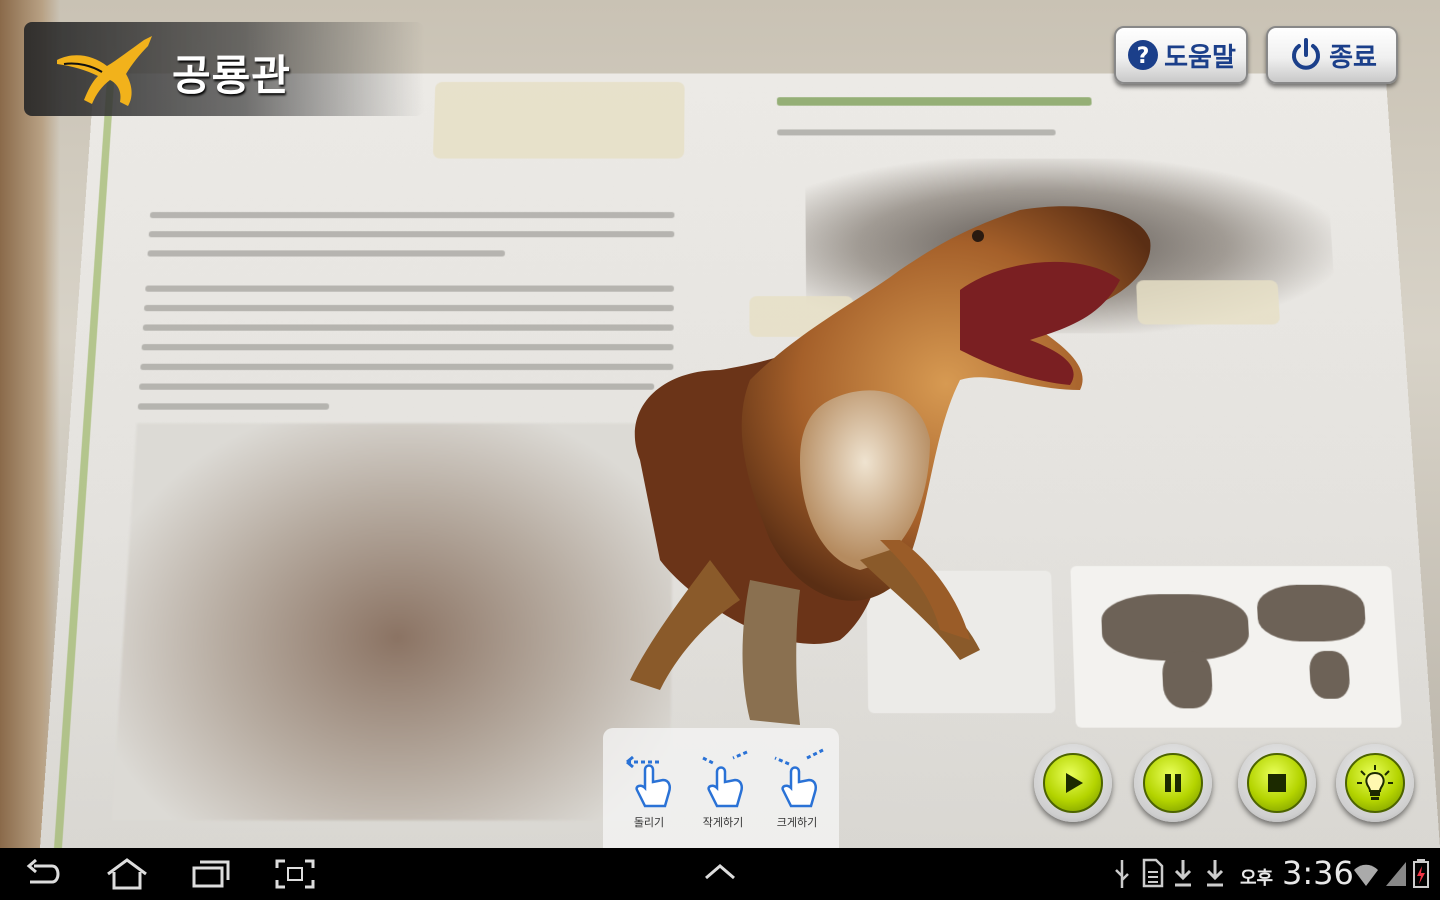 The image size is (1440, 900). What do you see at coordinates (84, 460) in the screenshot?
I see `page-edge` at bounding box center [84, 460].